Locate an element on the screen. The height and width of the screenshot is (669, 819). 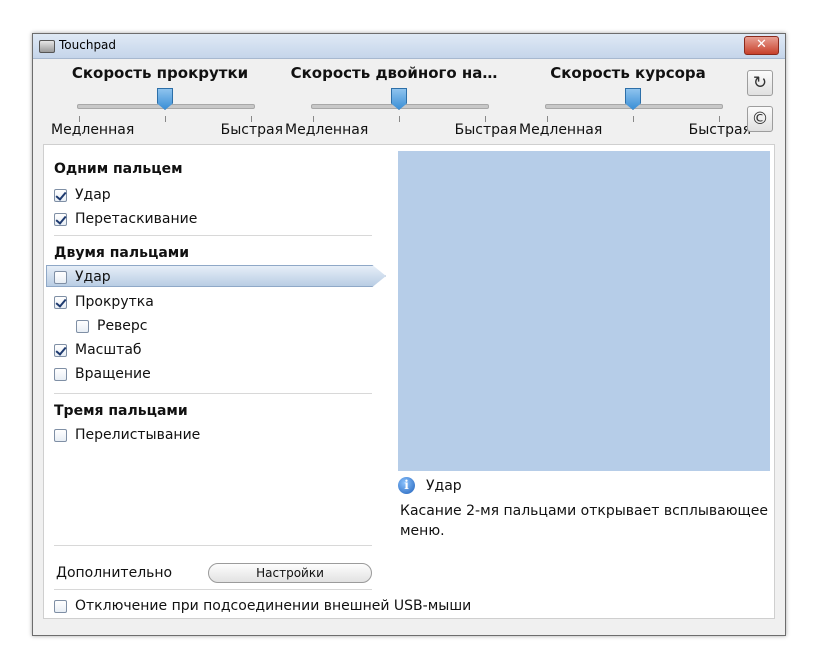
reset-button: ↻ is located at coordinates (760, 83).